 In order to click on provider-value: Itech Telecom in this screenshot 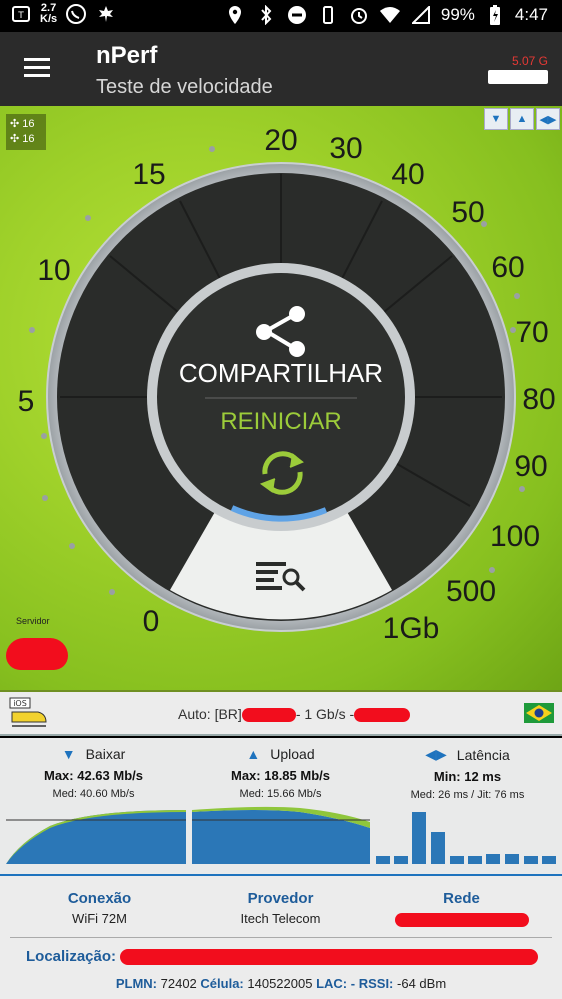, I will do `click(280, 918)`.